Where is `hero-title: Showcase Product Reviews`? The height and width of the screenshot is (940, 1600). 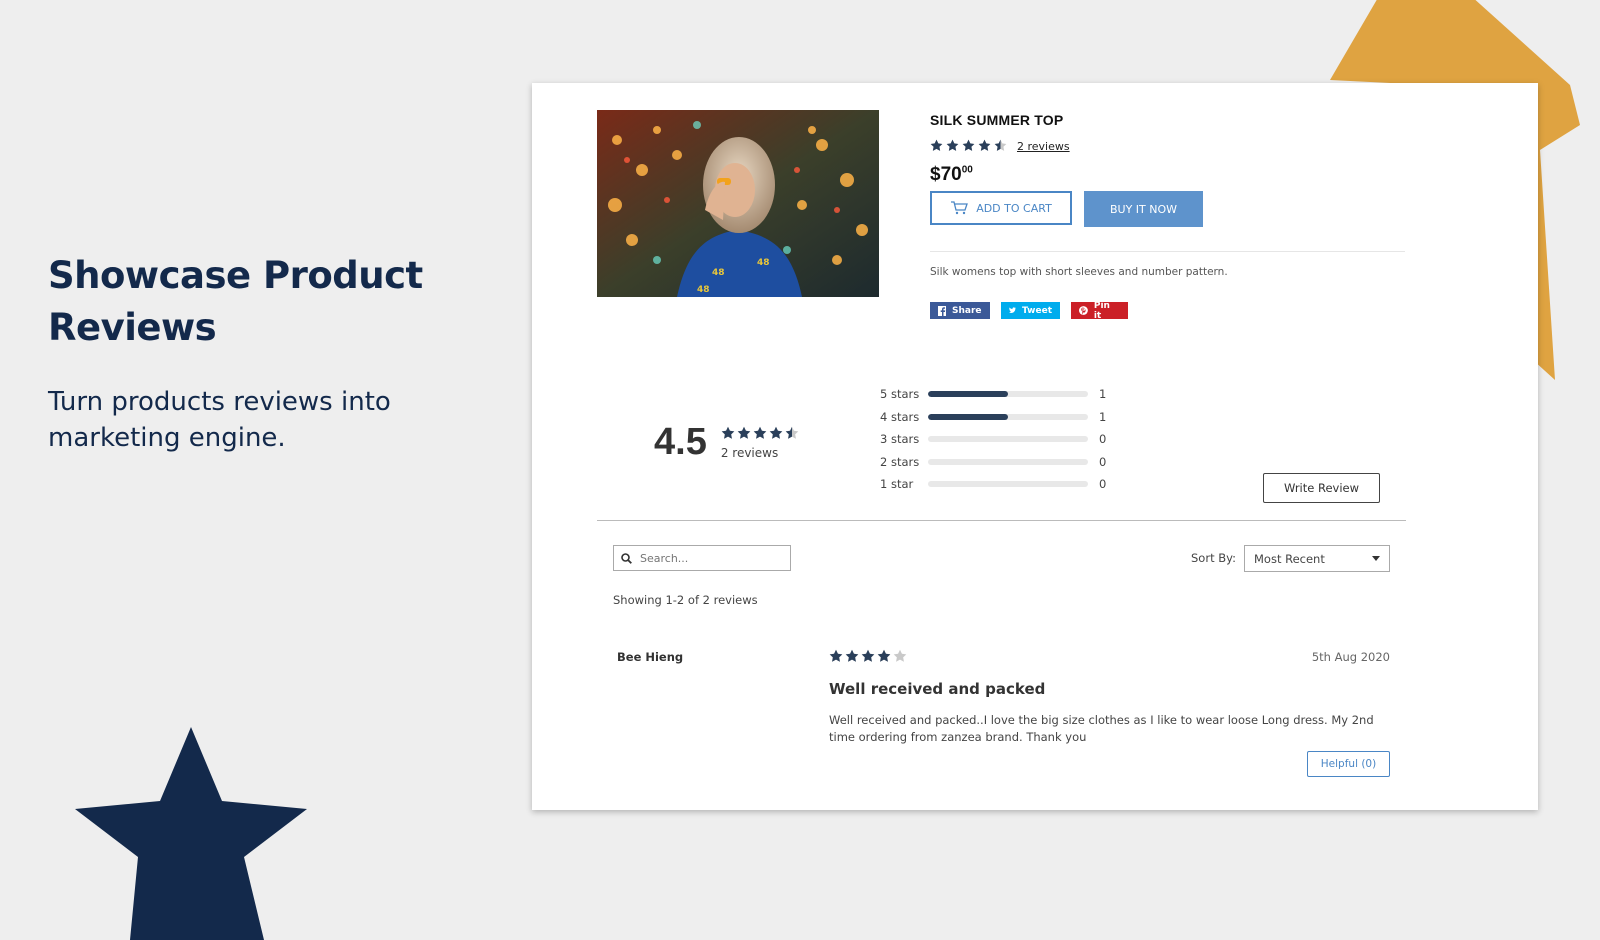 hero-title: Showcase Product Reviews is located at coordinates (235, 301).